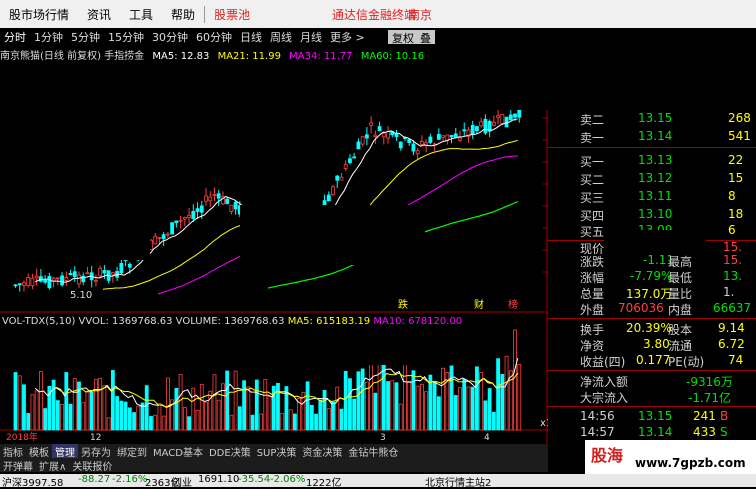 Image resolution: width=756 pixels, height=489 pixels. What do you see at coordinates (170, 37) in the screenshot?
I see `period-30min: 30分钟` at bounding box center [170, 37].